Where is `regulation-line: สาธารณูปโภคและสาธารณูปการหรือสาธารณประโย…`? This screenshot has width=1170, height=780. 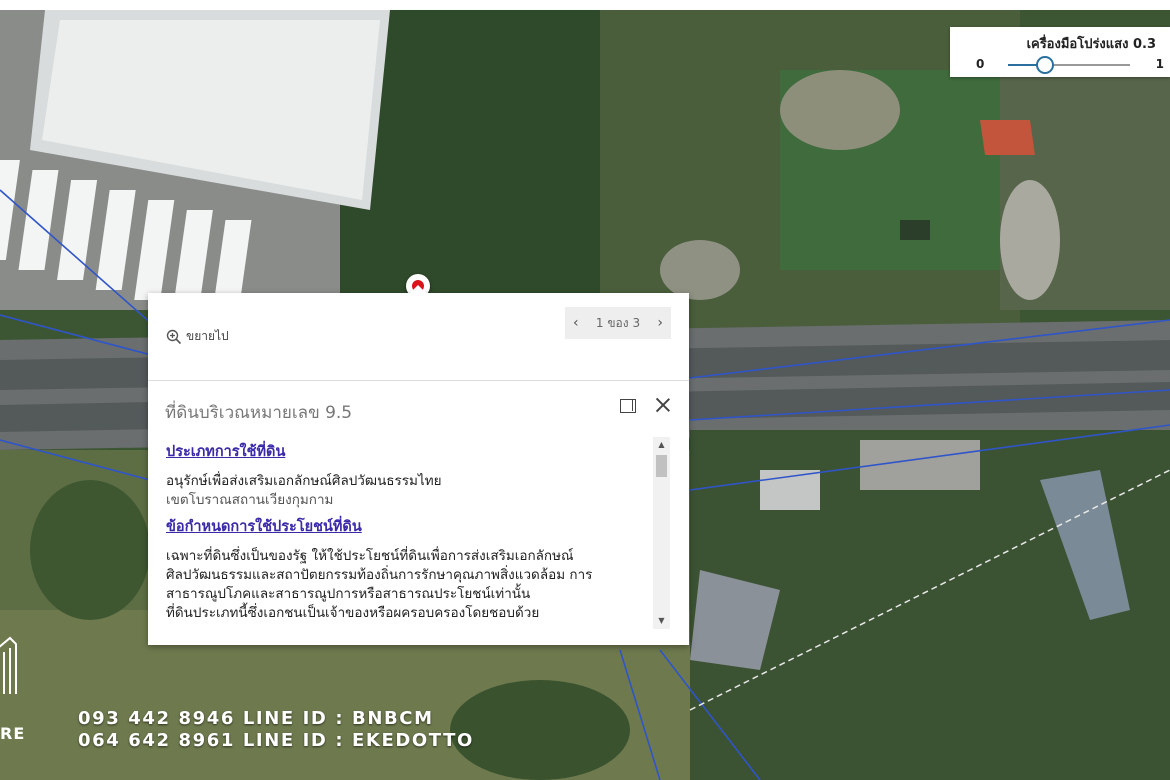 regulation-line: สาธารณูปโภคและสาธารณูปการหรือสาธารณประโย… is located at coordinates (348, 594).